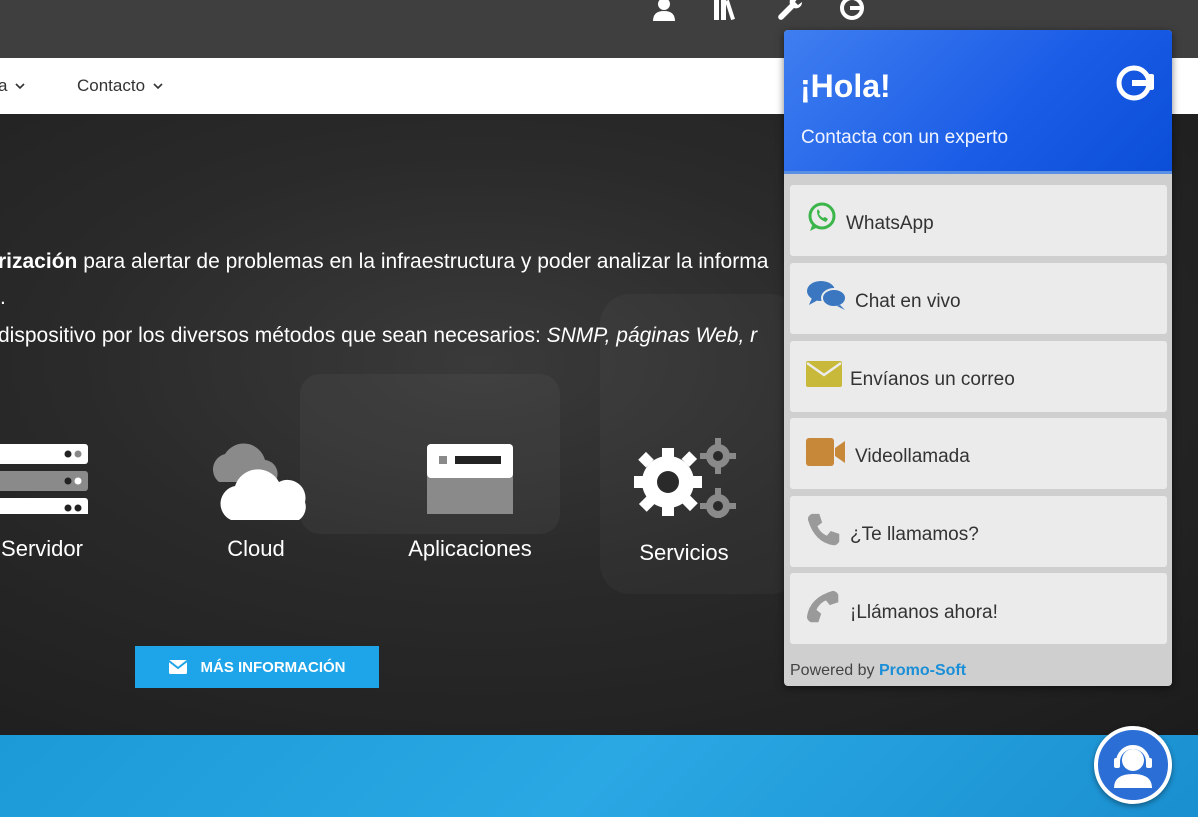 The image size is (1198, 817). Describe the element at coordinates (827, 295) in the screenshot. I see `chat-bubbles-icon` at that location.